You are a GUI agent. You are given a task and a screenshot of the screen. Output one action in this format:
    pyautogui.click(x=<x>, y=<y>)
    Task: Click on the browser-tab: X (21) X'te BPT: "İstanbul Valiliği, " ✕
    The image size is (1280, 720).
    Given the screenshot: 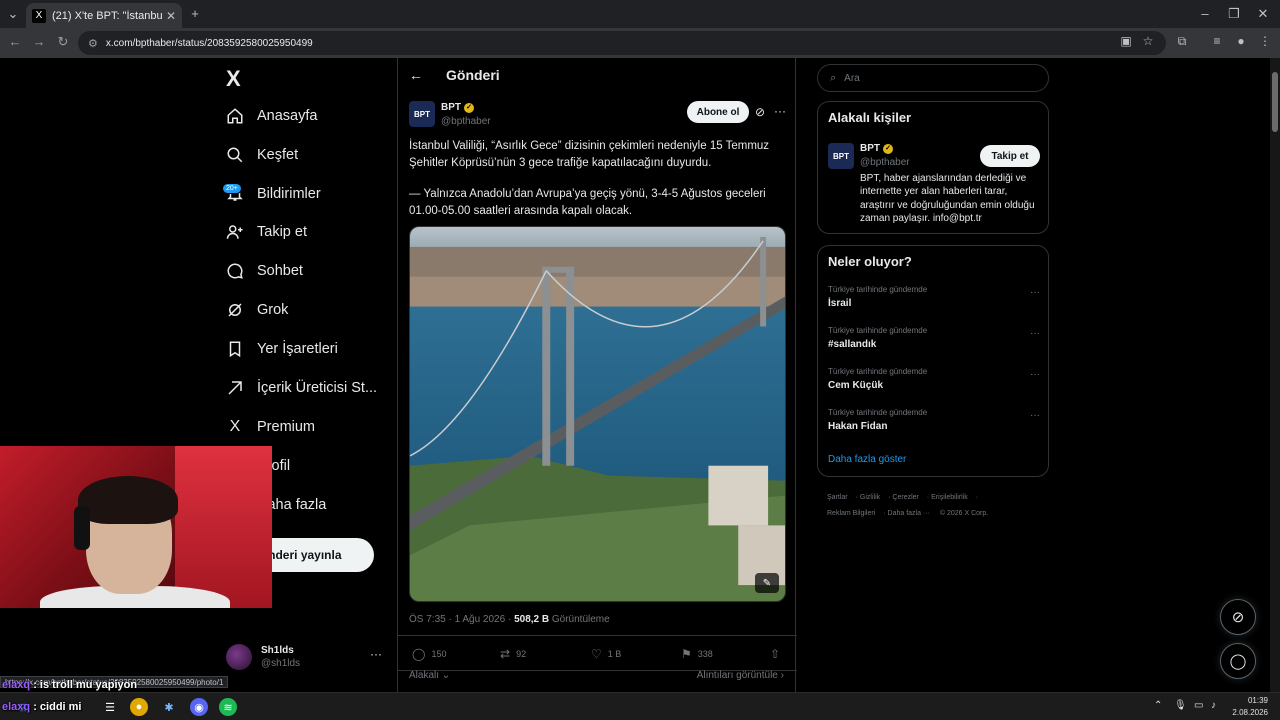 What is the action you would take?
    pyautogui.click(x=104, y=15)
    